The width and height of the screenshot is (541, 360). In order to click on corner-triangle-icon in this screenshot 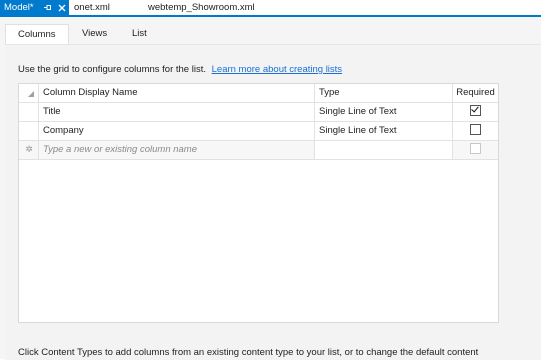, I will do `click(31, 94)`.